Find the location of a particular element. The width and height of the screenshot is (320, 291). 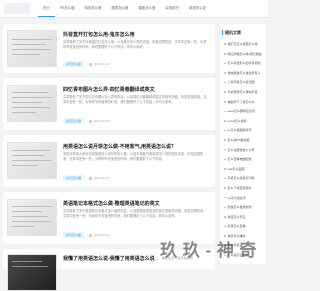

sidebar-item: word怎么删除空白页 is located at coordinates (245, 112).